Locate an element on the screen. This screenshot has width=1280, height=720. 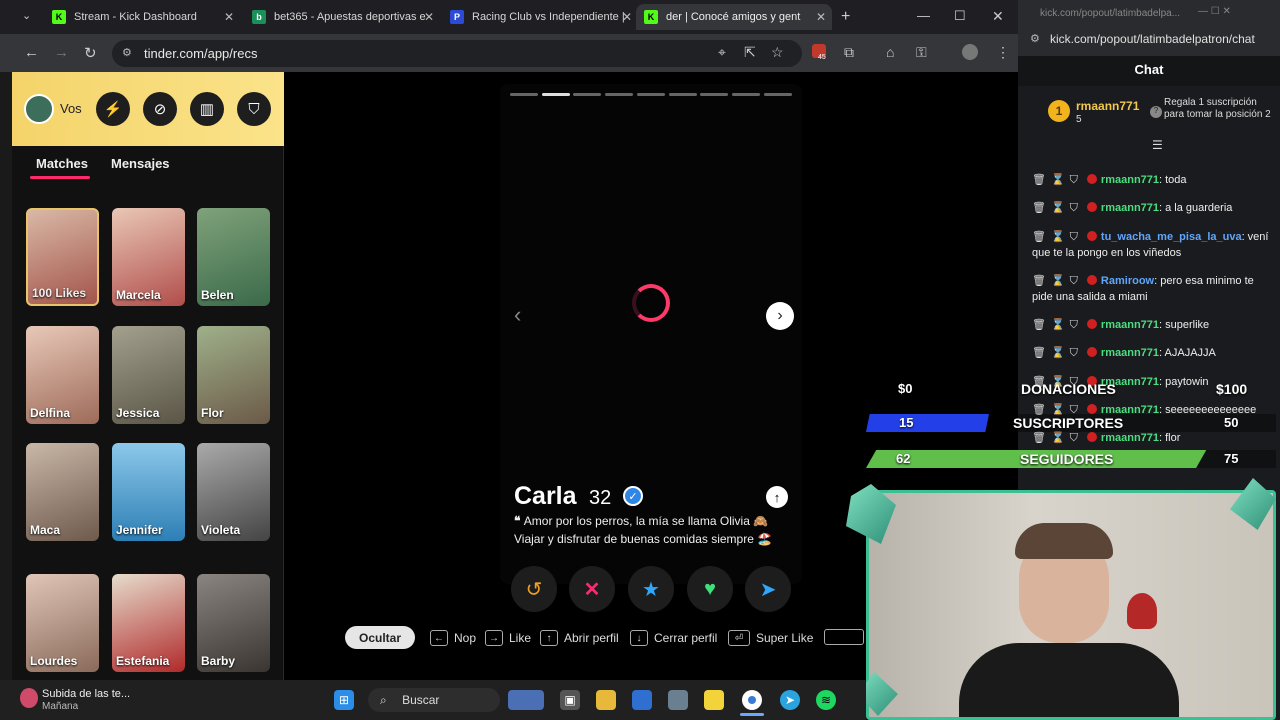
match-card: Jennifer is located at coordinates (148, 492).